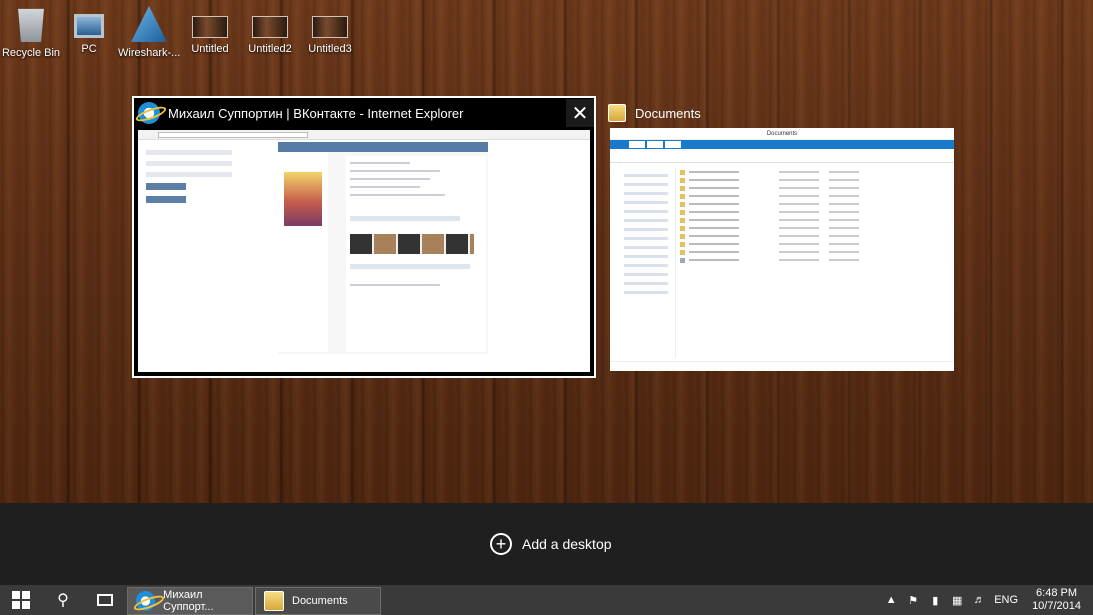  Describe the element at coordinates (957, 600) in the screenshot. I see `network-icon: ▦` at that location.